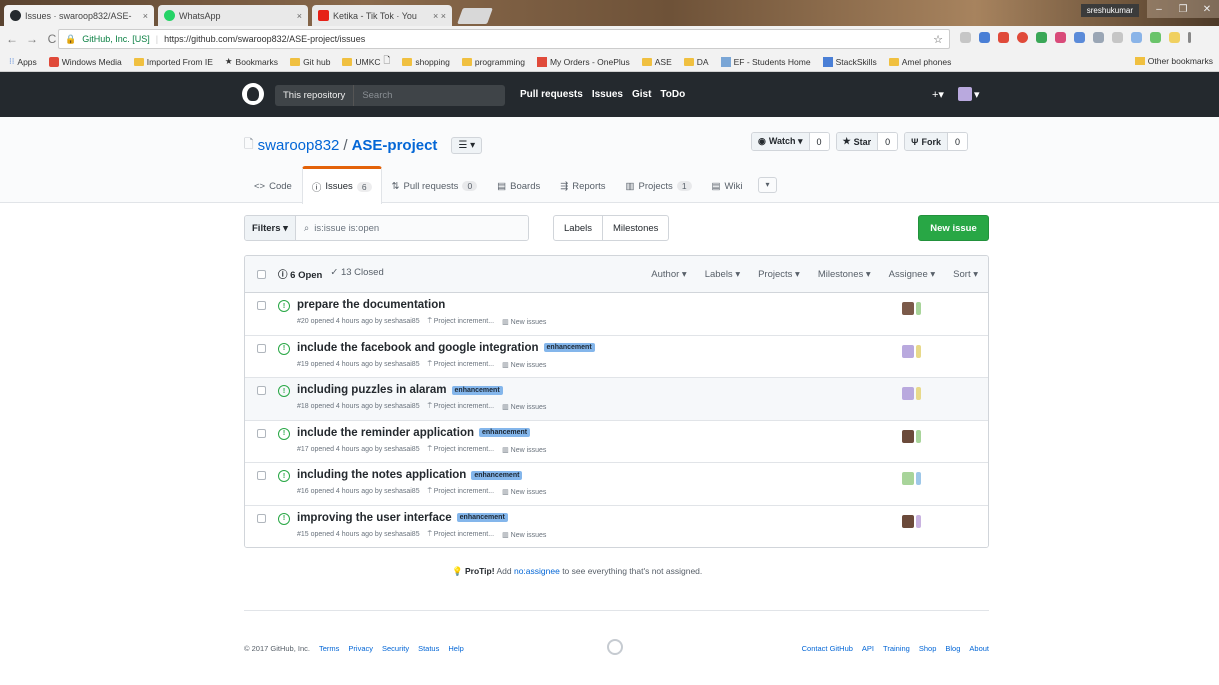 The image size is (1219, 685). Describe the element at coordinates (1183, 9) in the screenshot. I see `maximize-button: ❐` at that location.